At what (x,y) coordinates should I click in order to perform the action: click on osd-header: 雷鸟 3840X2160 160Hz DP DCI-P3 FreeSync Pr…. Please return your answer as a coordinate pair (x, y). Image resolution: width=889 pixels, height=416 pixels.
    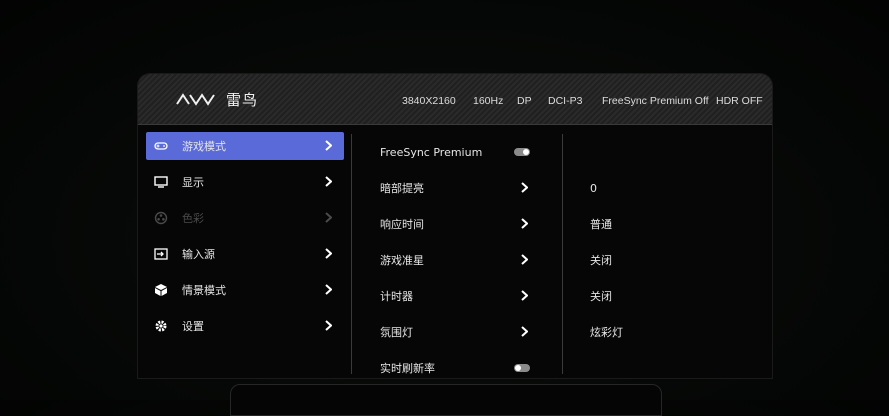
    Looking at the image, I should click on (455, 99).